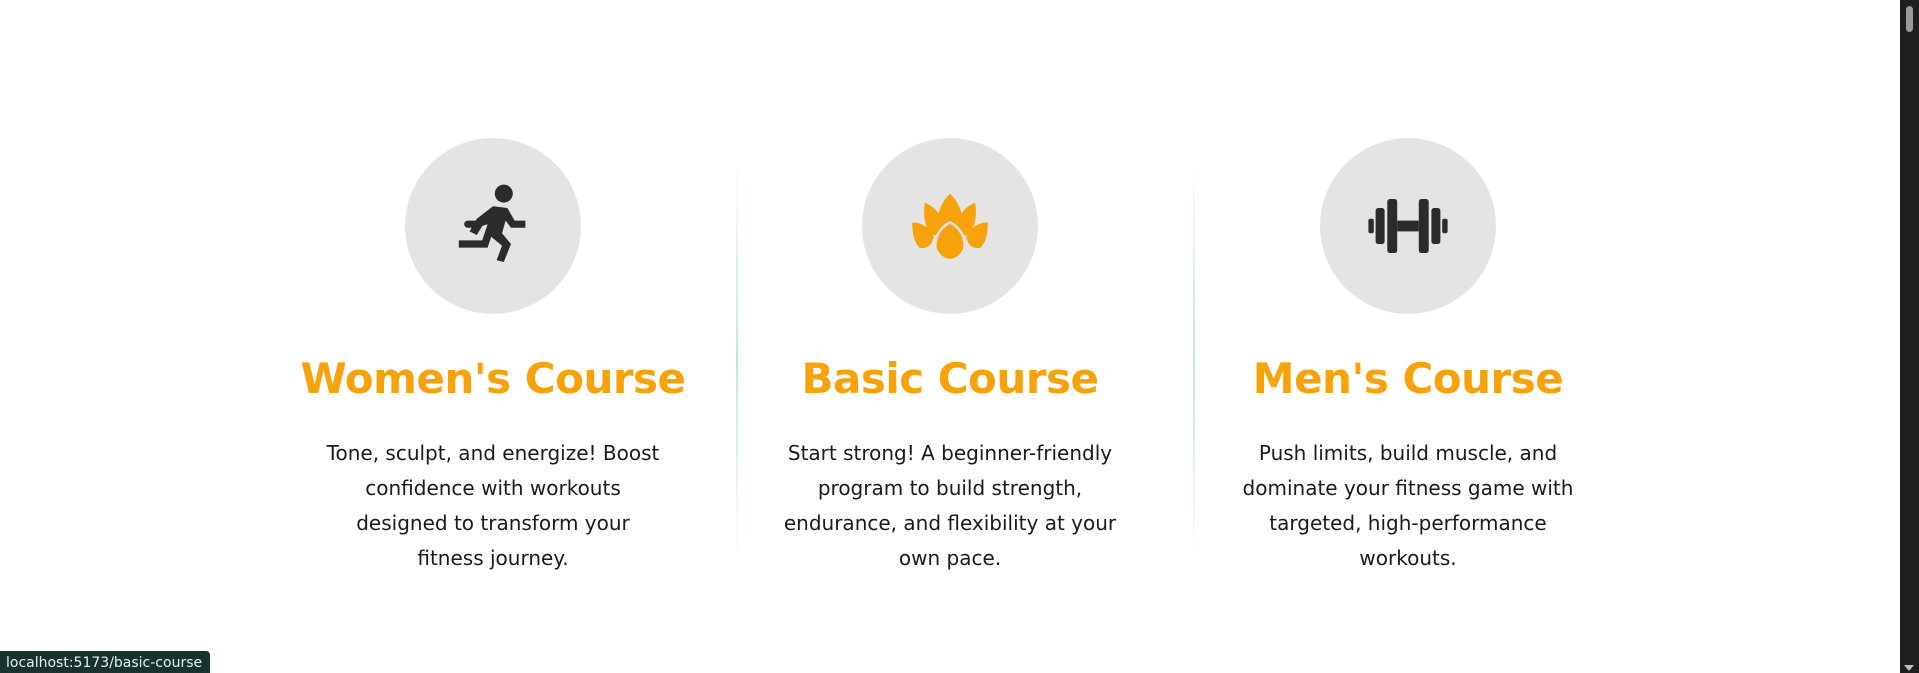 The height and width of the screenshot is (673, 1919). I want to click on status-bar-url: localhost:5173/basic-course, so click(105, 662).